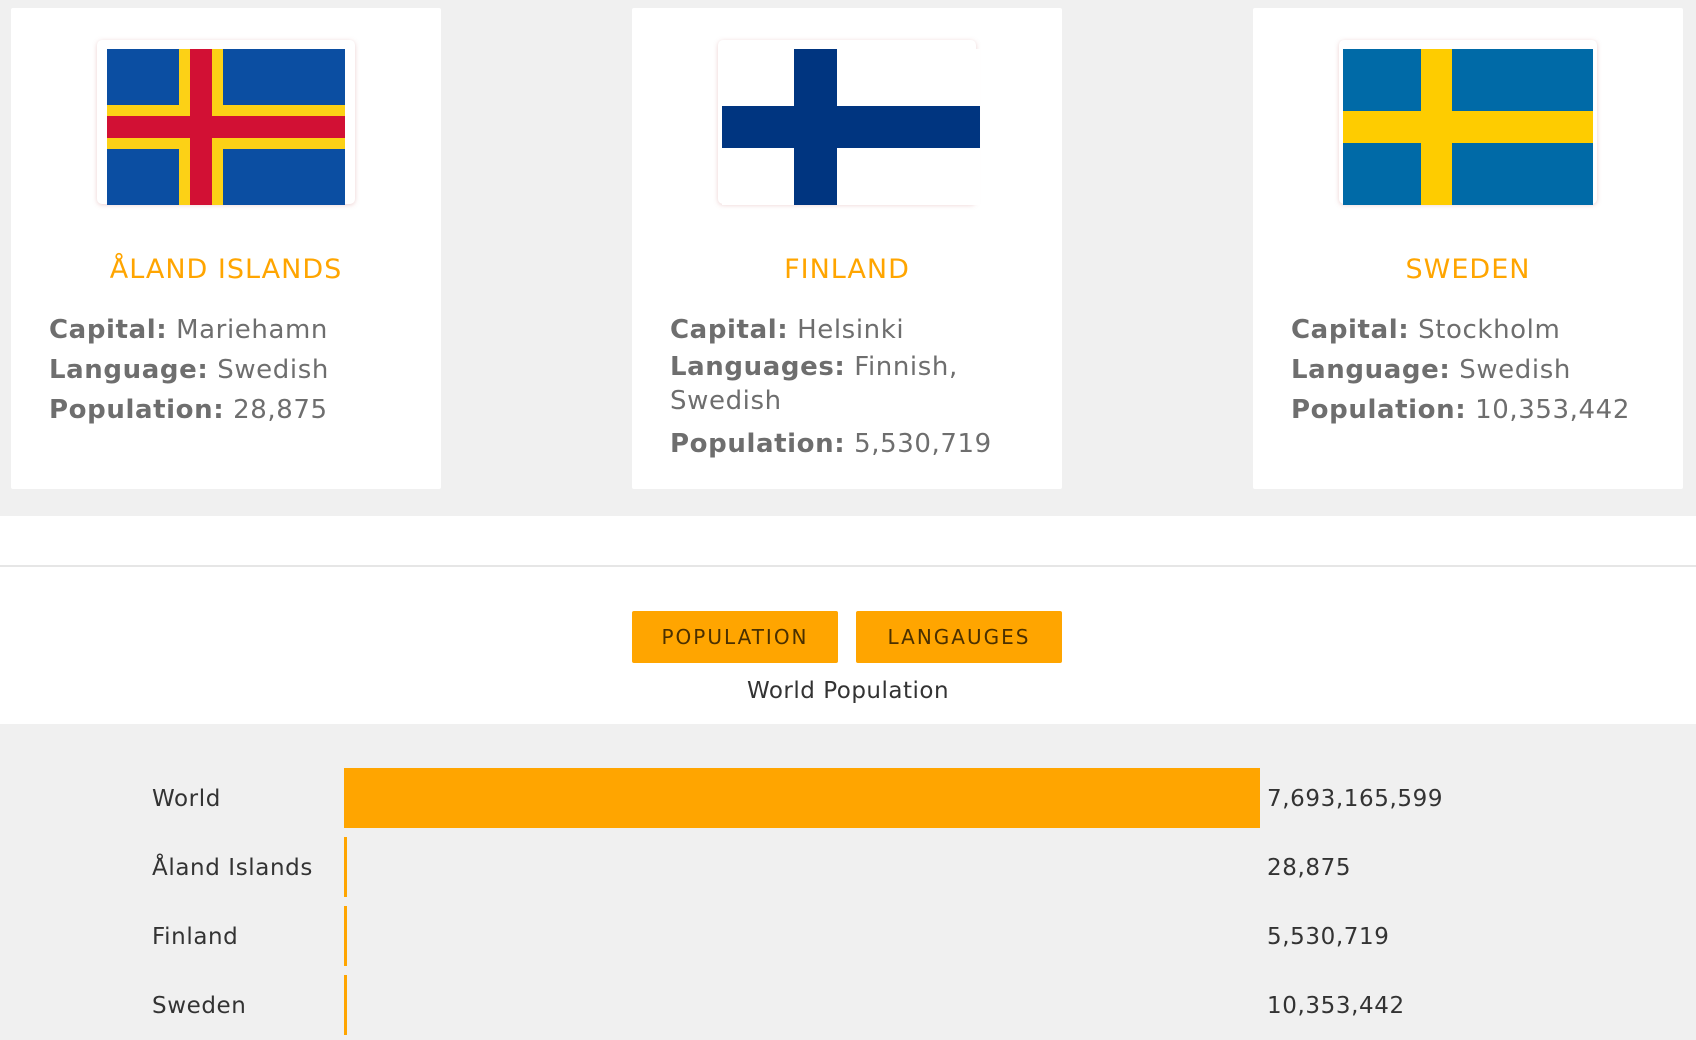 Image resolution: width=1696 pixels, height=1040 pixels. What do you see at coordinates (280, 410) in the screenshot?
I see `population-value: 28,875` at bounding box center [280, 410].